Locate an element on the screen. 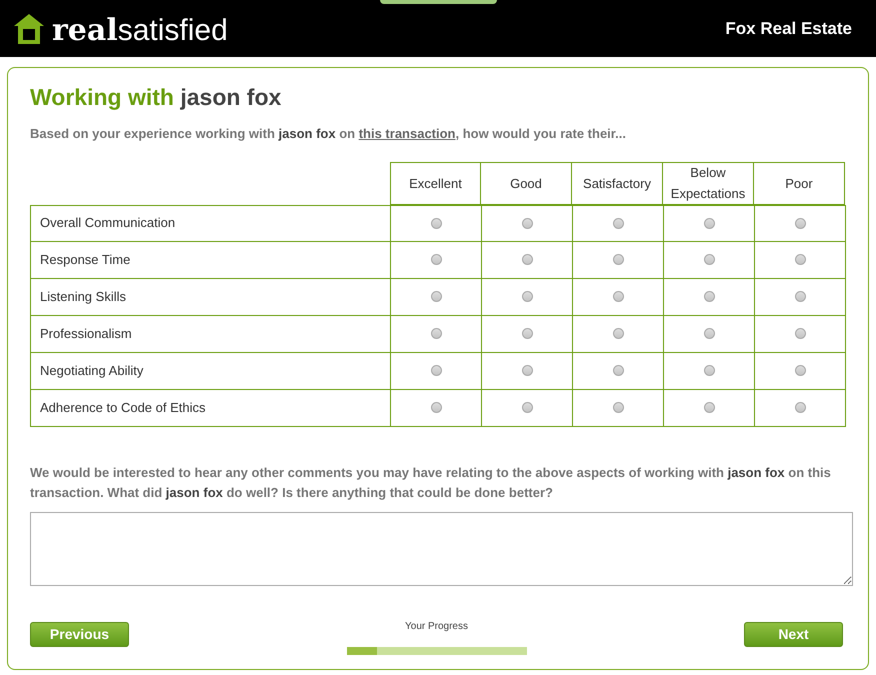  comments-field is located at coordinates (441, 549).